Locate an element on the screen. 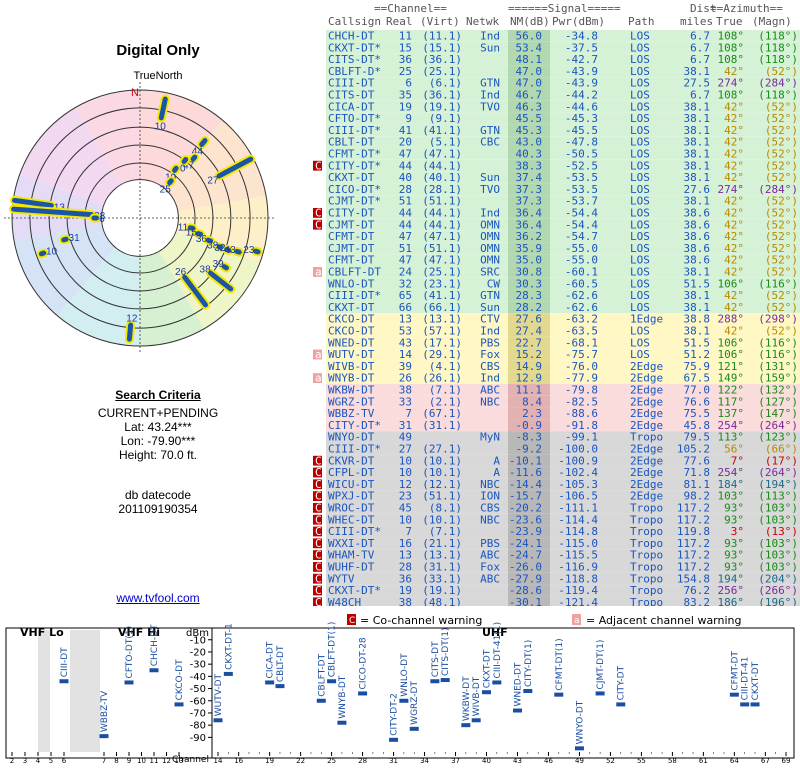 Image resolution: width=800 pixels, height=773 pixels. x-tick-label: 67 is located at coordinates (765, 761).